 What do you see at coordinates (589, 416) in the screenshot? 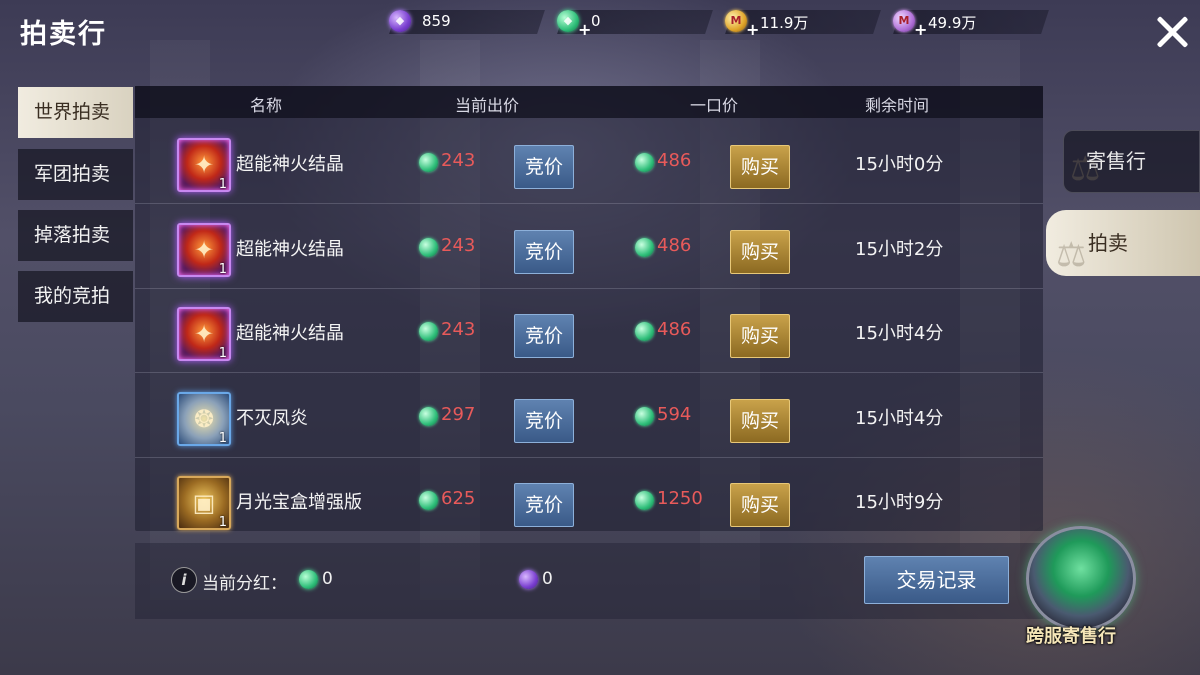
I see `table-row: ❂ 1 不灭凤炎 297 竞价 594 购买 15小时4分` at bounding box center [589, 416].